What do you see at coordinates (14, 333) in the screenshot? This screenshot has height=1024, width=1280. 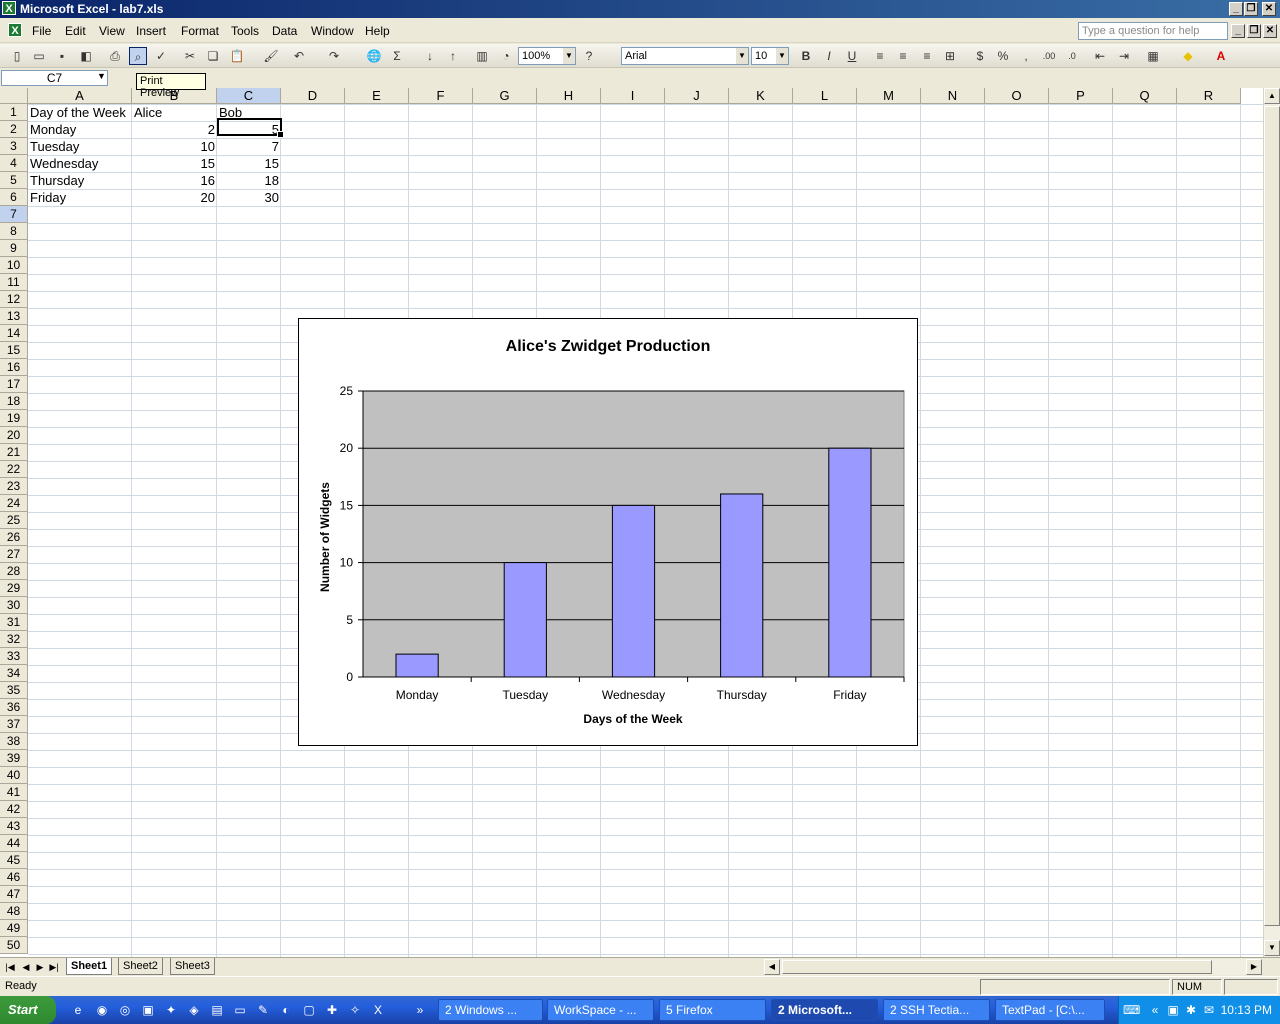 I see `row-header-14: 14` at bounding box center [14, 333].